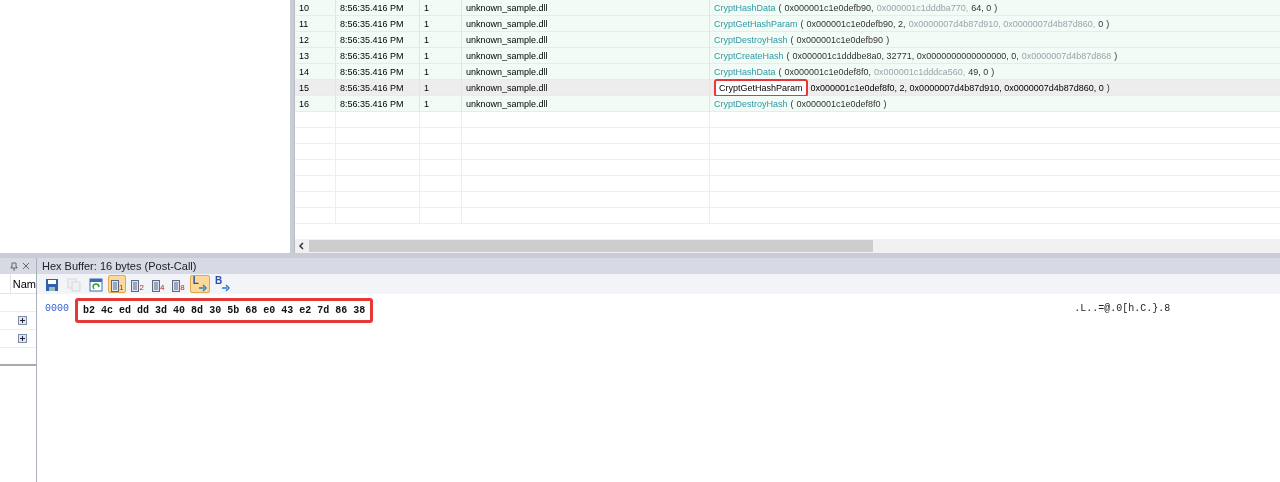 This screenshot has height=482, width=1280. I want to click on hex-byte: 86, so click(341, 311).